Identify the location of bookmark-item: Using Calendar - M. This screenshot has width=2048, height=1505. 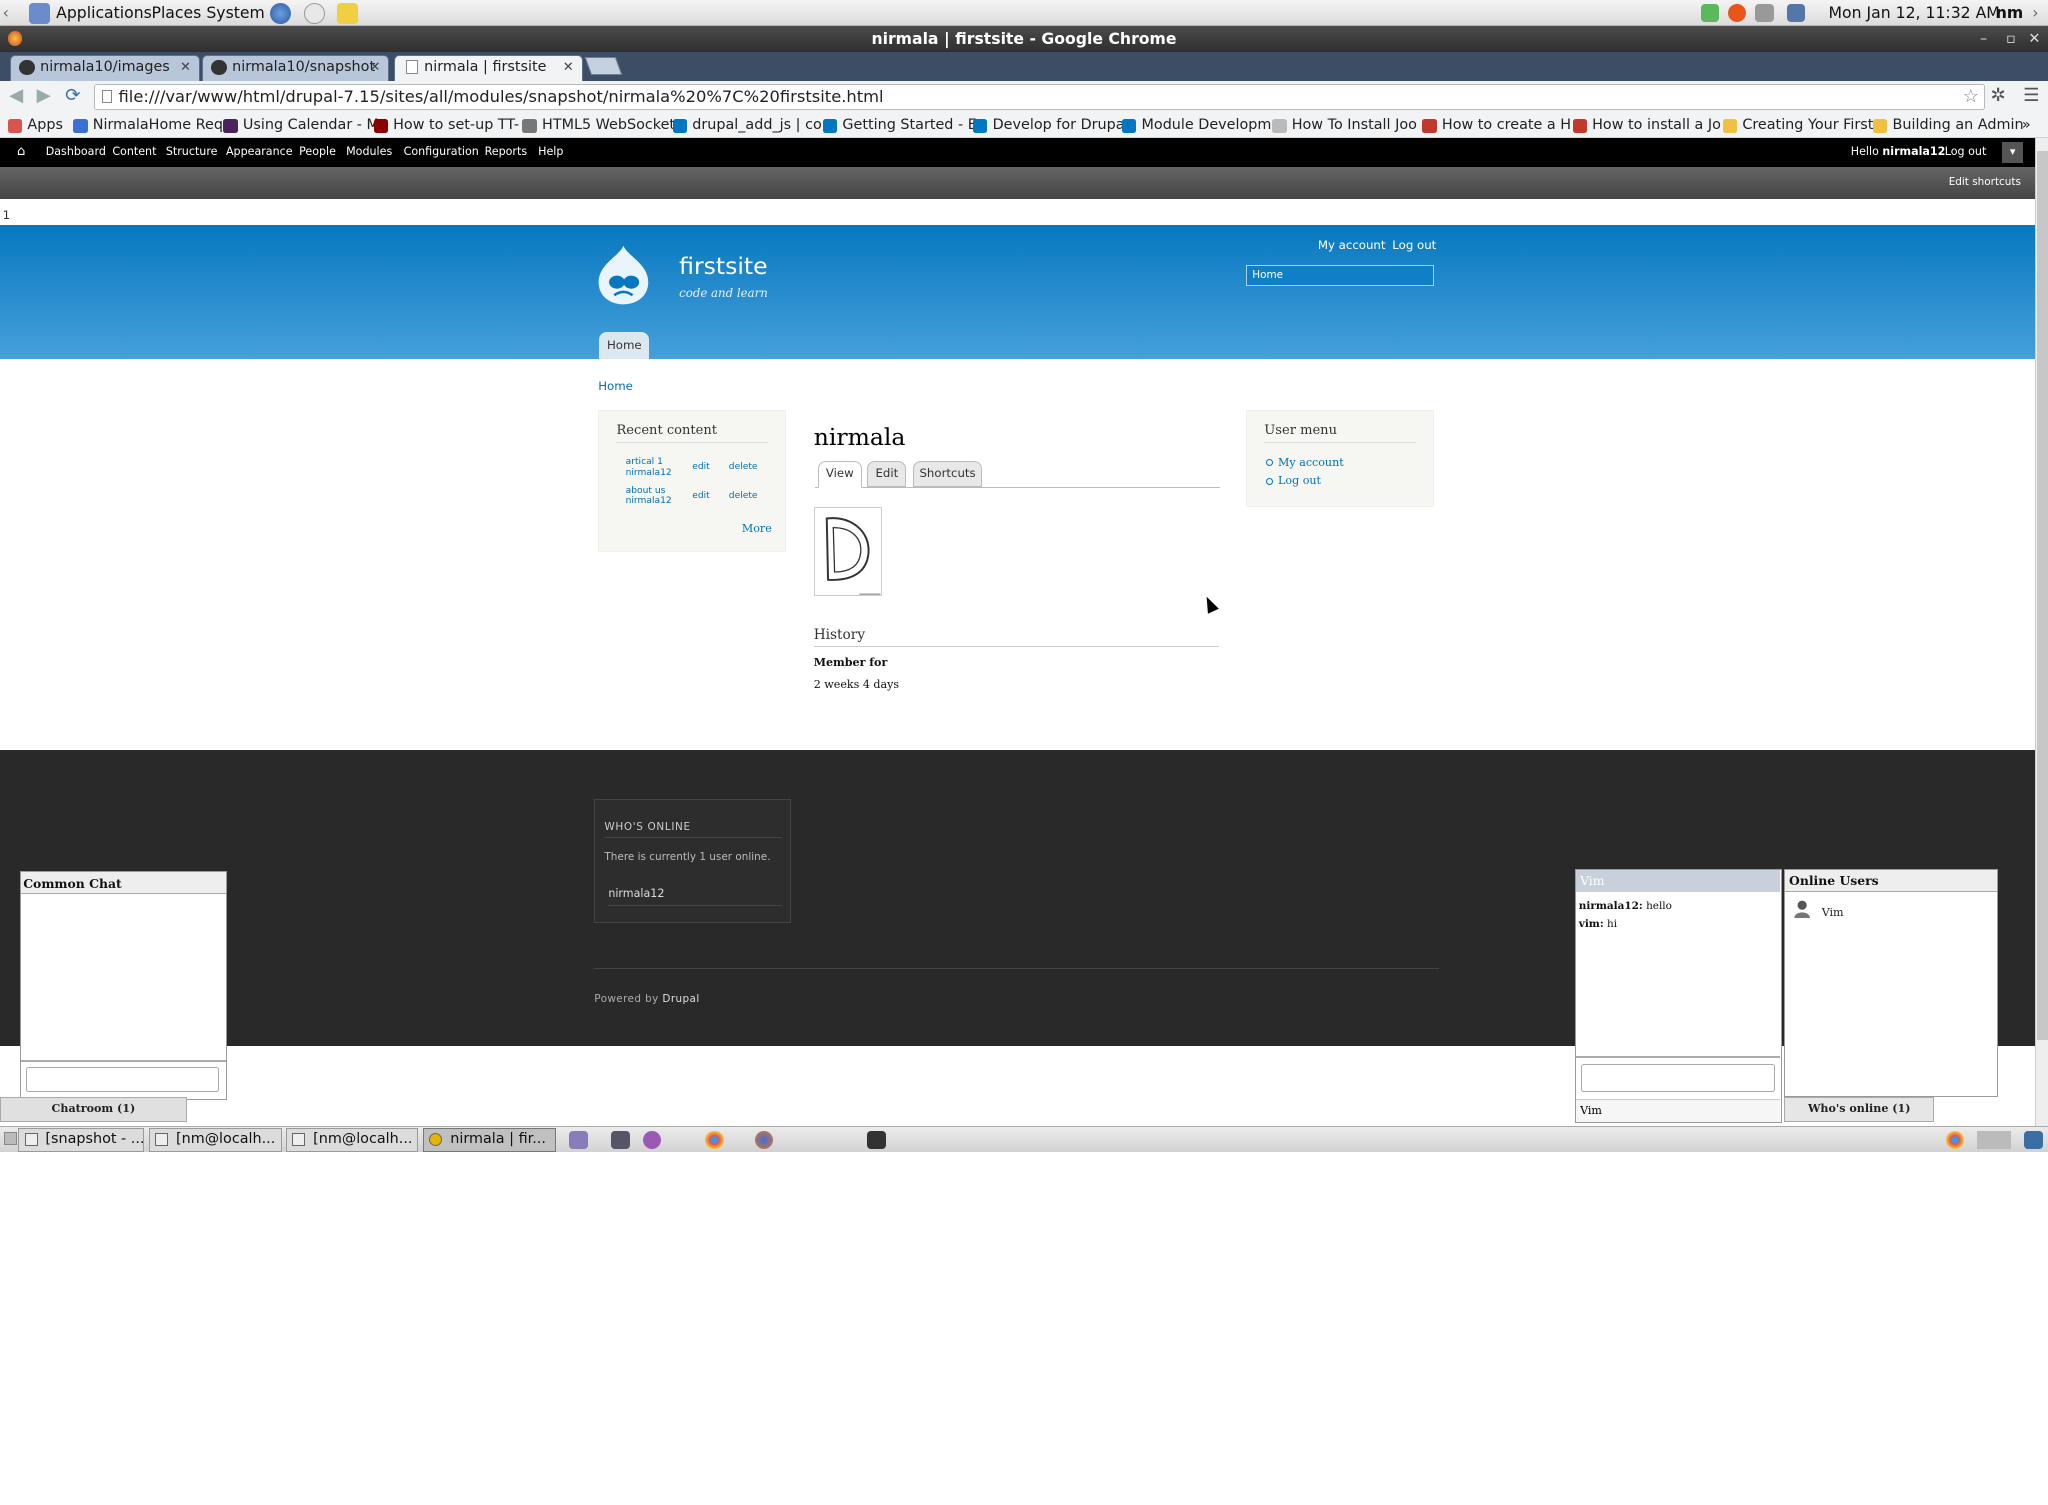
(301, 125).